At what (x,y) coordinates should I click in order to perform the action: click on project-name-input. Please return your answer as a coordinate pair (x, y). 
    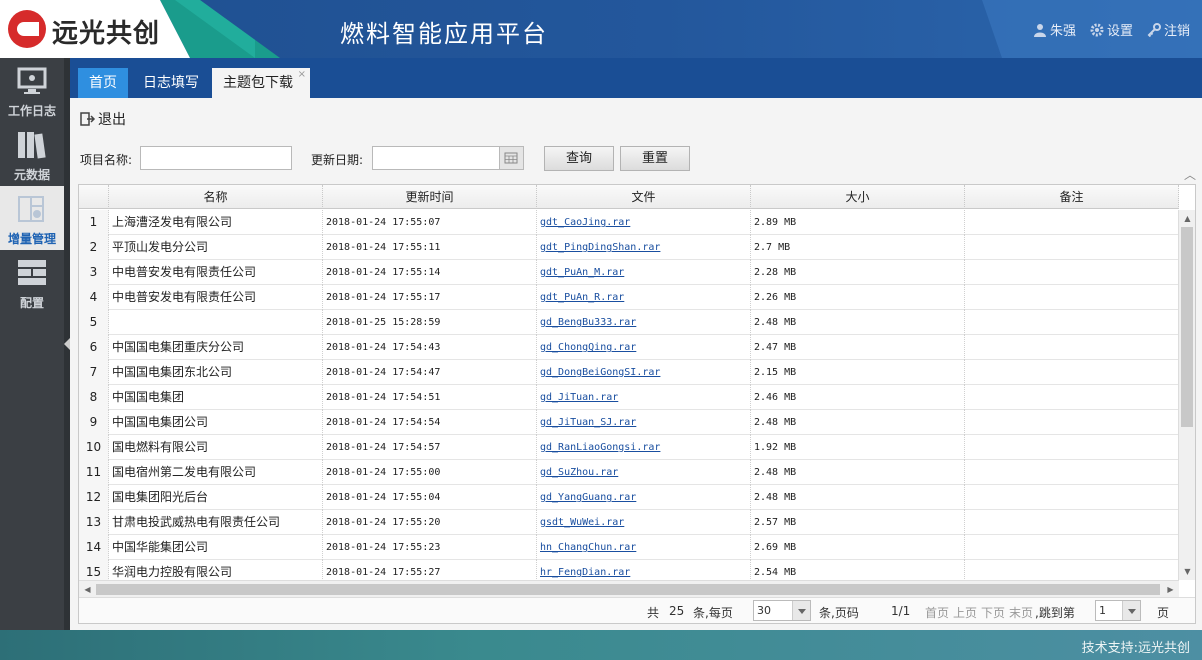
    Looking at the image, I should click on (216, 158).